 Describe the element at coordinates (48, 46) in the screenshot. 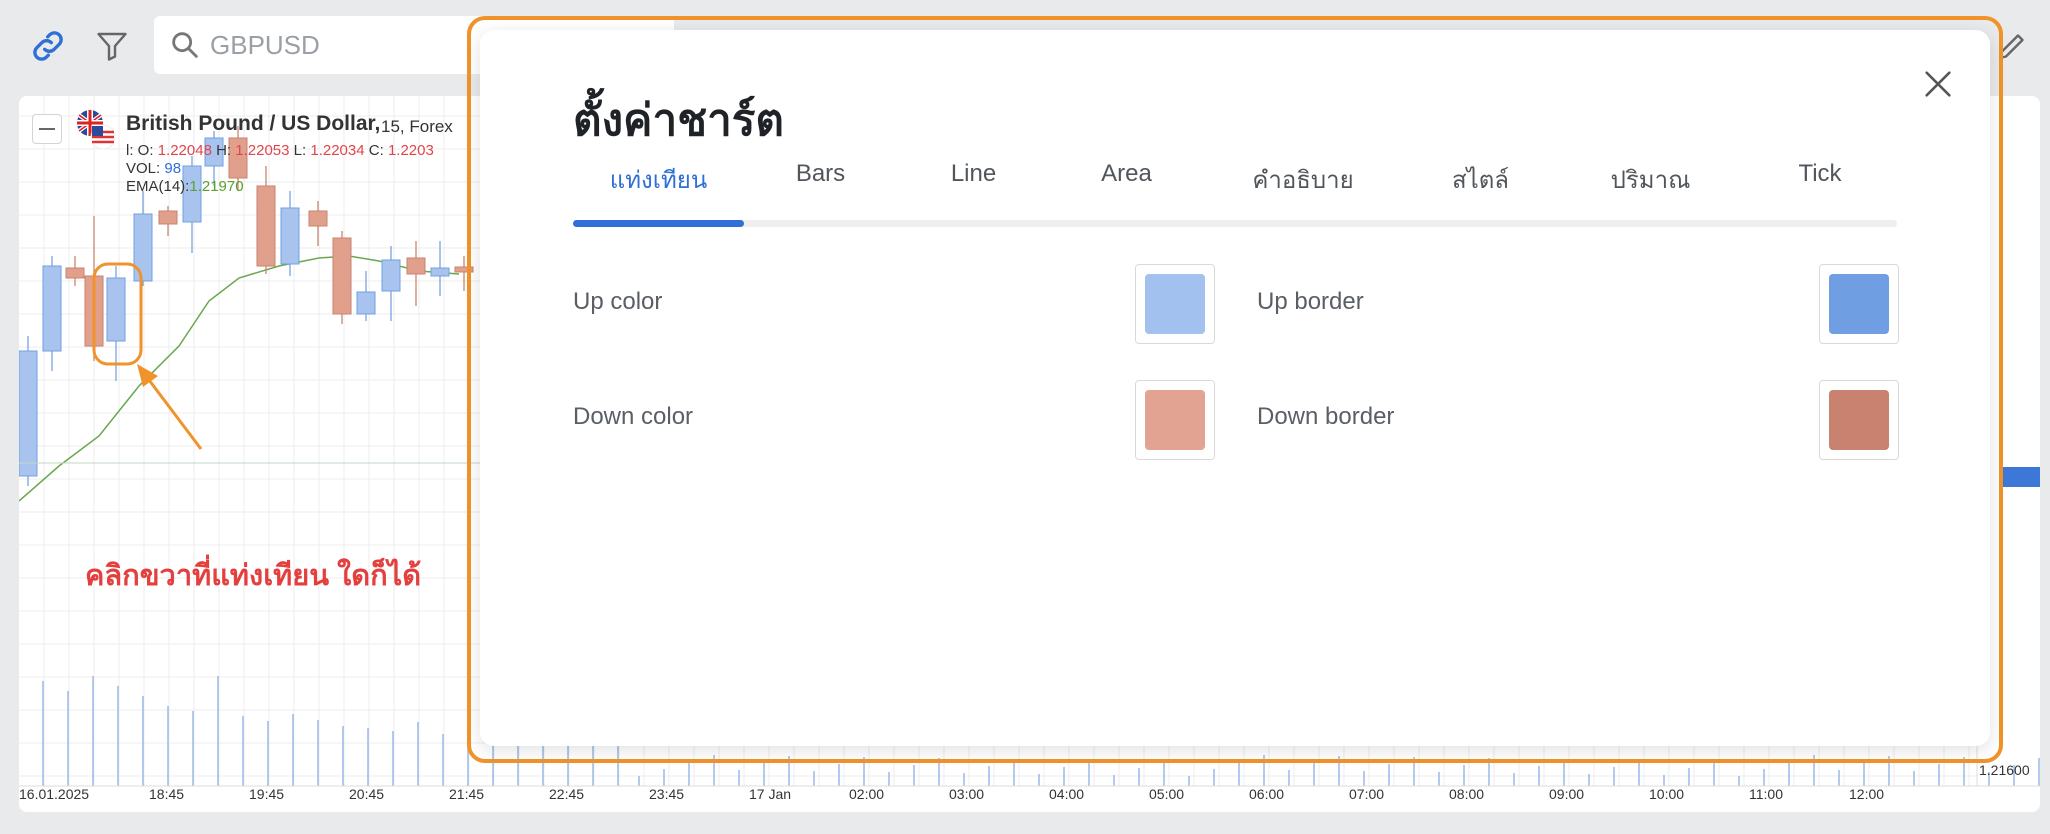

I see `link-icon` at that location.